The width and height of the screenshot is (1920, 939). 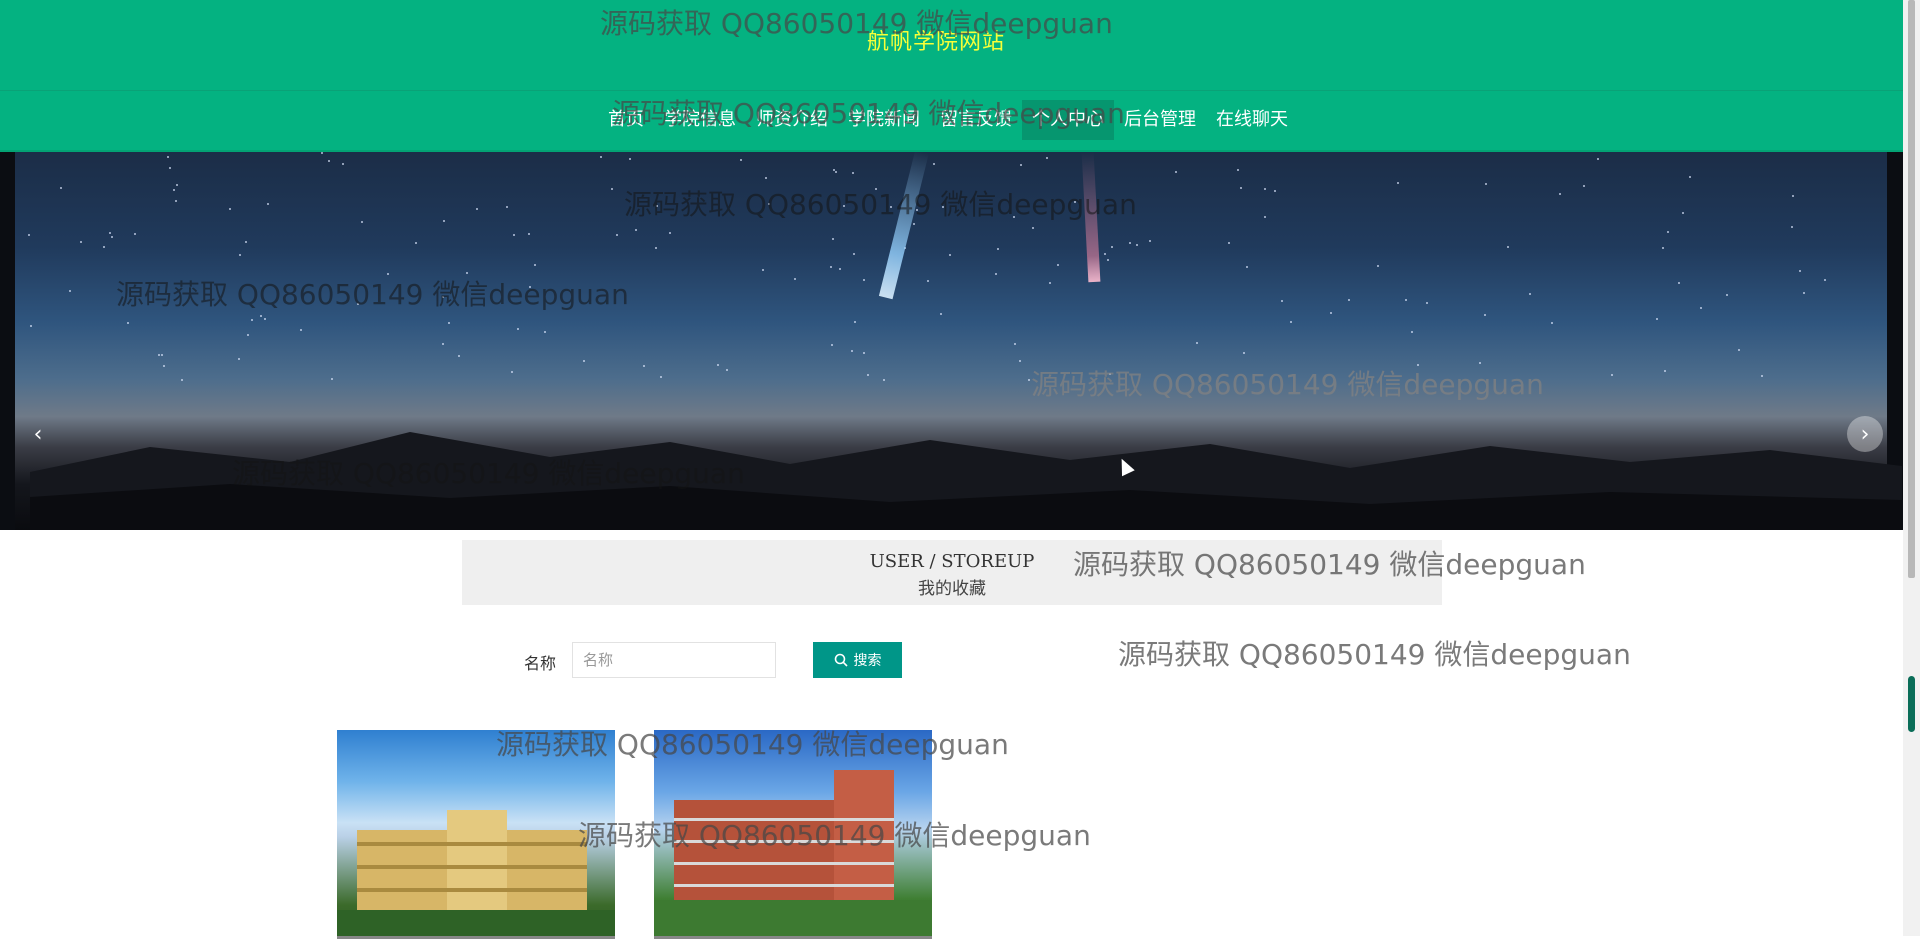 What do you see at coordinates (857, 660) in the screenshot?
I see `search-button: 搜索` at bounding box center [857, 660].